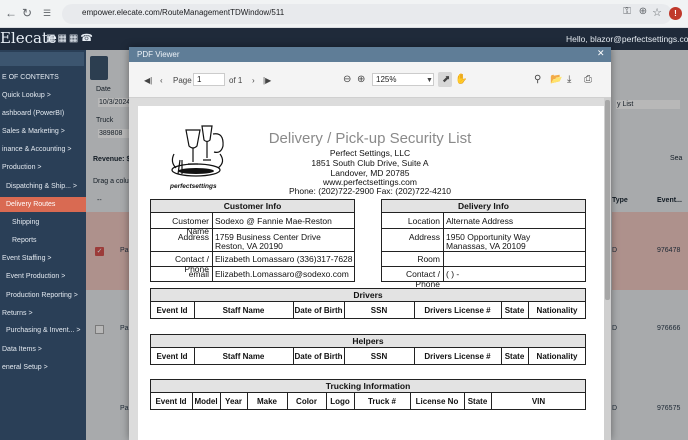  What do you see at coordinates (43, 204) in the screenshot?
I see `sidebar-item: Delivery Routes` at bounding box center [43, 204].